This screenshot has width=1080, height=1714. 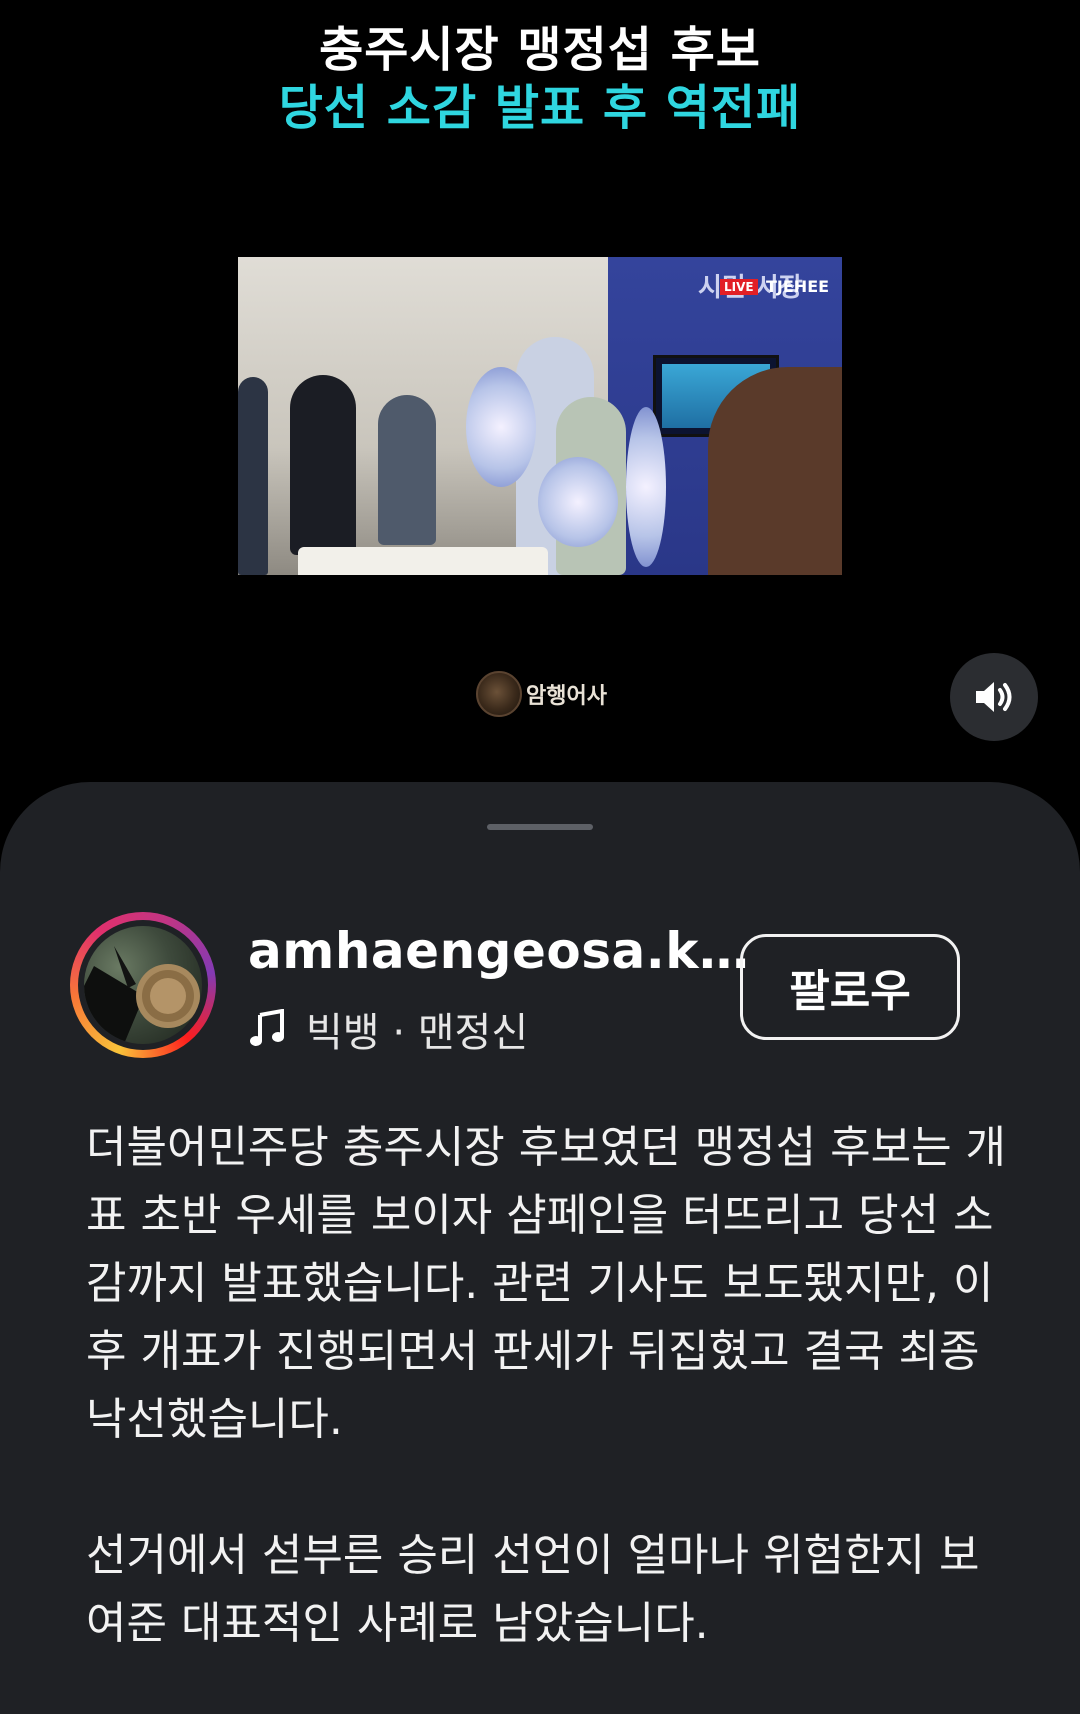 I want to click on video-frame: 시민 시장 LIVE TJEHEE, so click(x=540, y=416).